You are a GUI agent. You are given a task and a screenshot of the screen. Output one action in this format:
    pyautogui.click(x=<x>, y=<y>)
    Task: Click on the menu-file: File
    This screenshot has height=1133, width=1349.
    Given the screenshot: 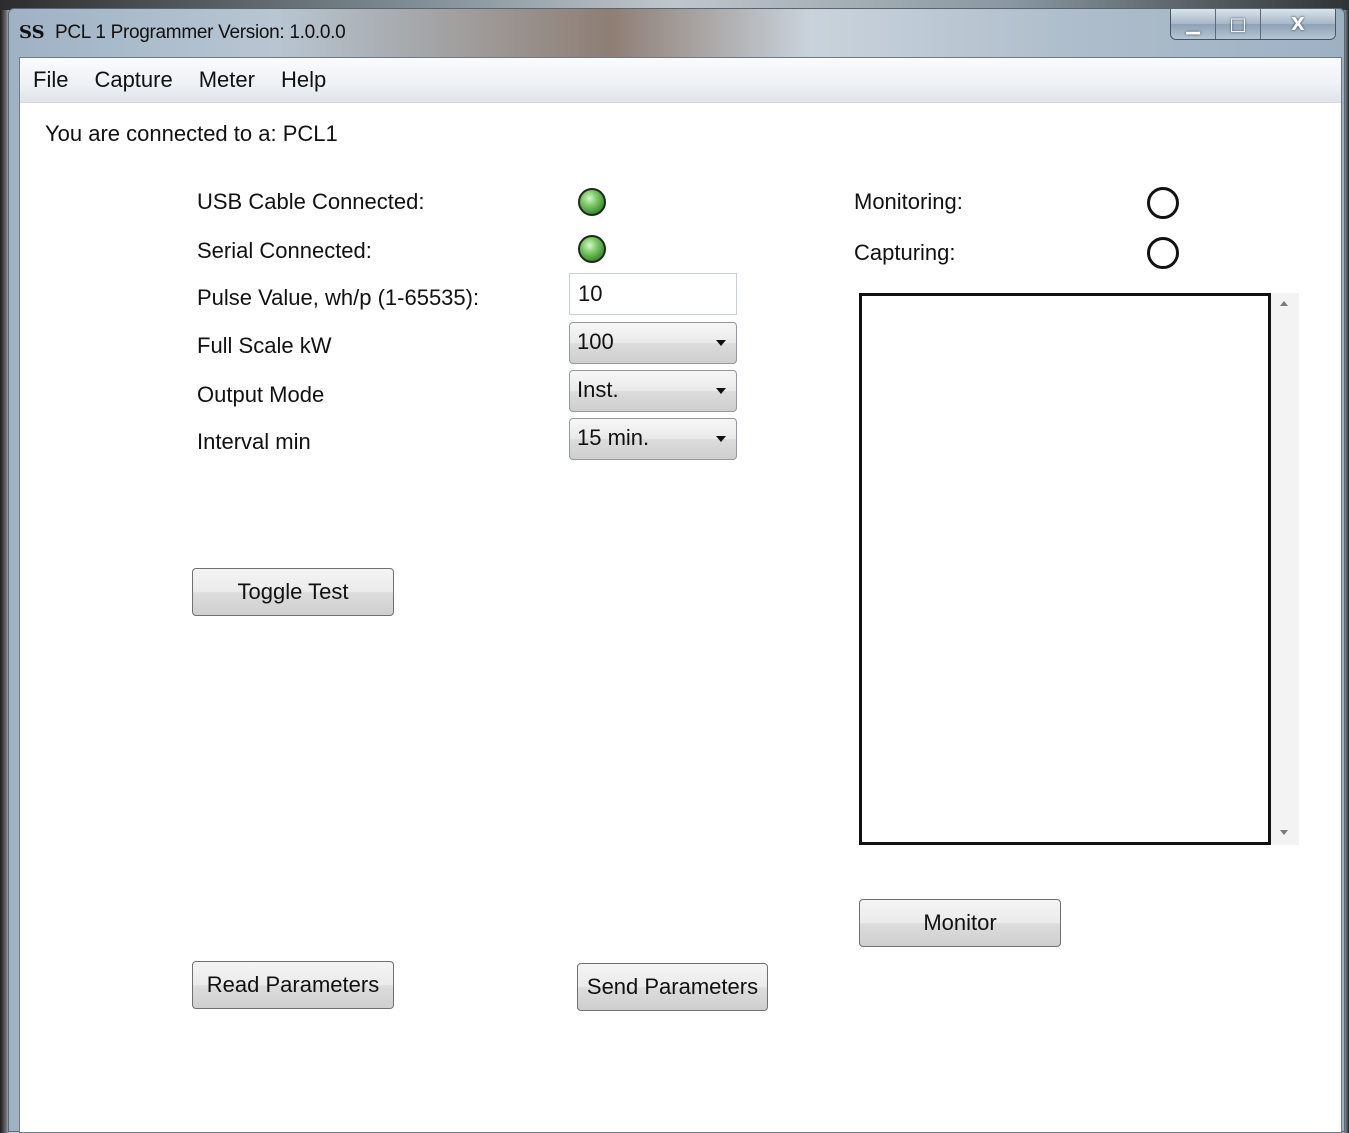 What is the action you would take?
    pyautogui.click(x=50, y=80)
    